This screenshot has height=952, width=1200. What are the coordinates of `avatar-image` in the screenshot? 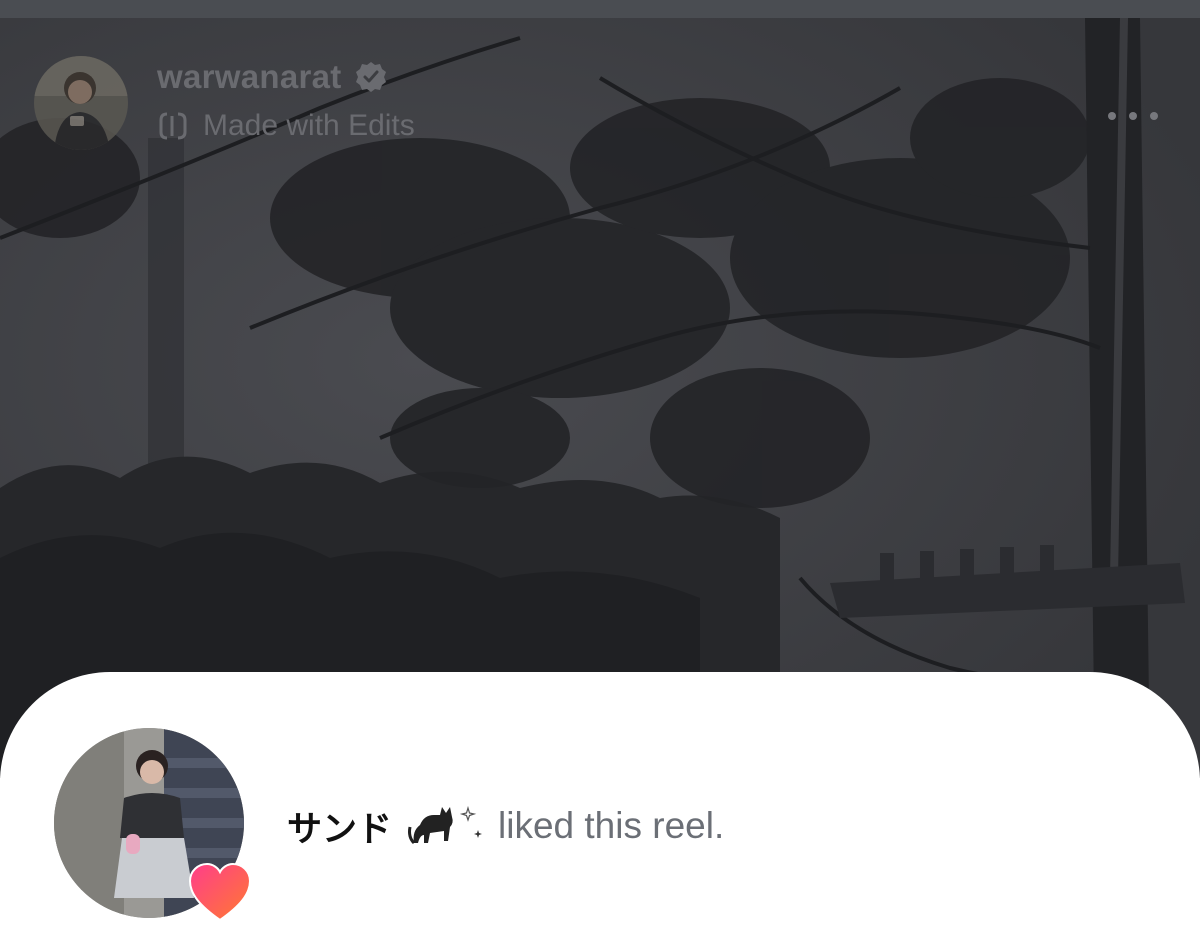 It's located at (81, 103).